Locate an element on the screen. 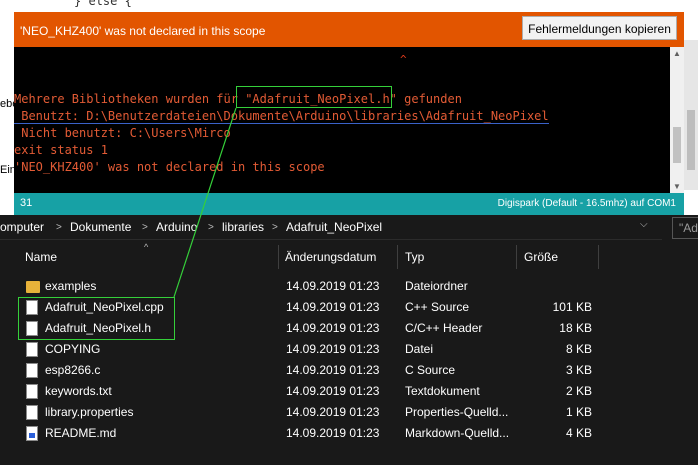 The height and width of the screenshot is (465, 698). file-size: 1 KB is located at coordinates (578, 412).